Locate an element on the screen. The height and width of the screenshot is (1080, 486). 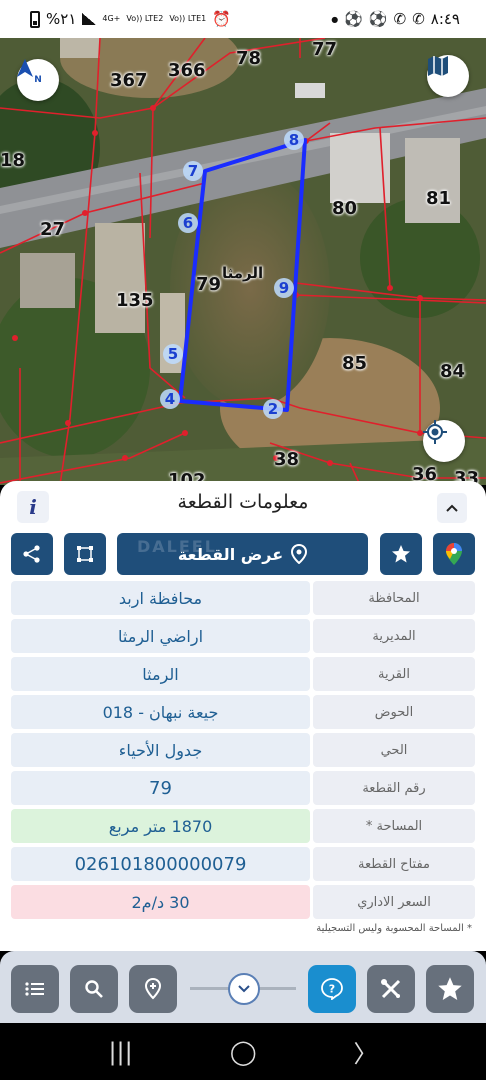
panel-slider-knob is located at coordinates (244, 989).